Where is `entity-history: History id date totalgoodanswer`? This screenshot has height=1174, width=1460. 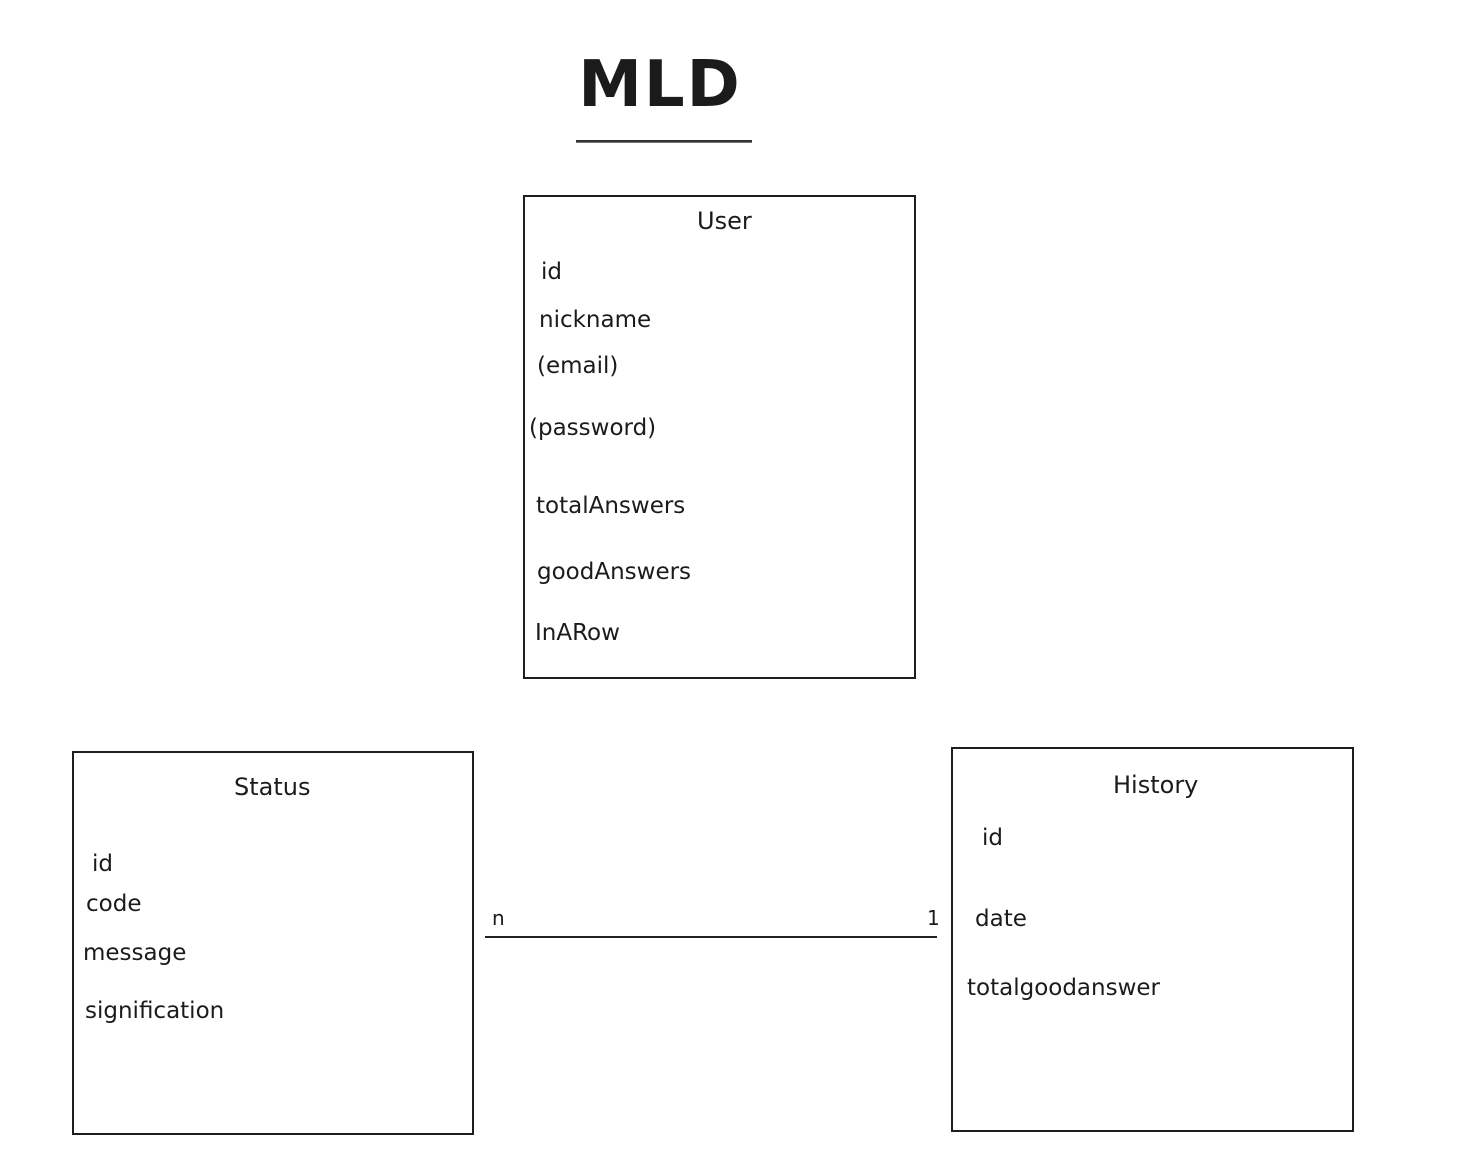
entity-history: History id date totalgoodanswer is located at coordinates (1152, 939).